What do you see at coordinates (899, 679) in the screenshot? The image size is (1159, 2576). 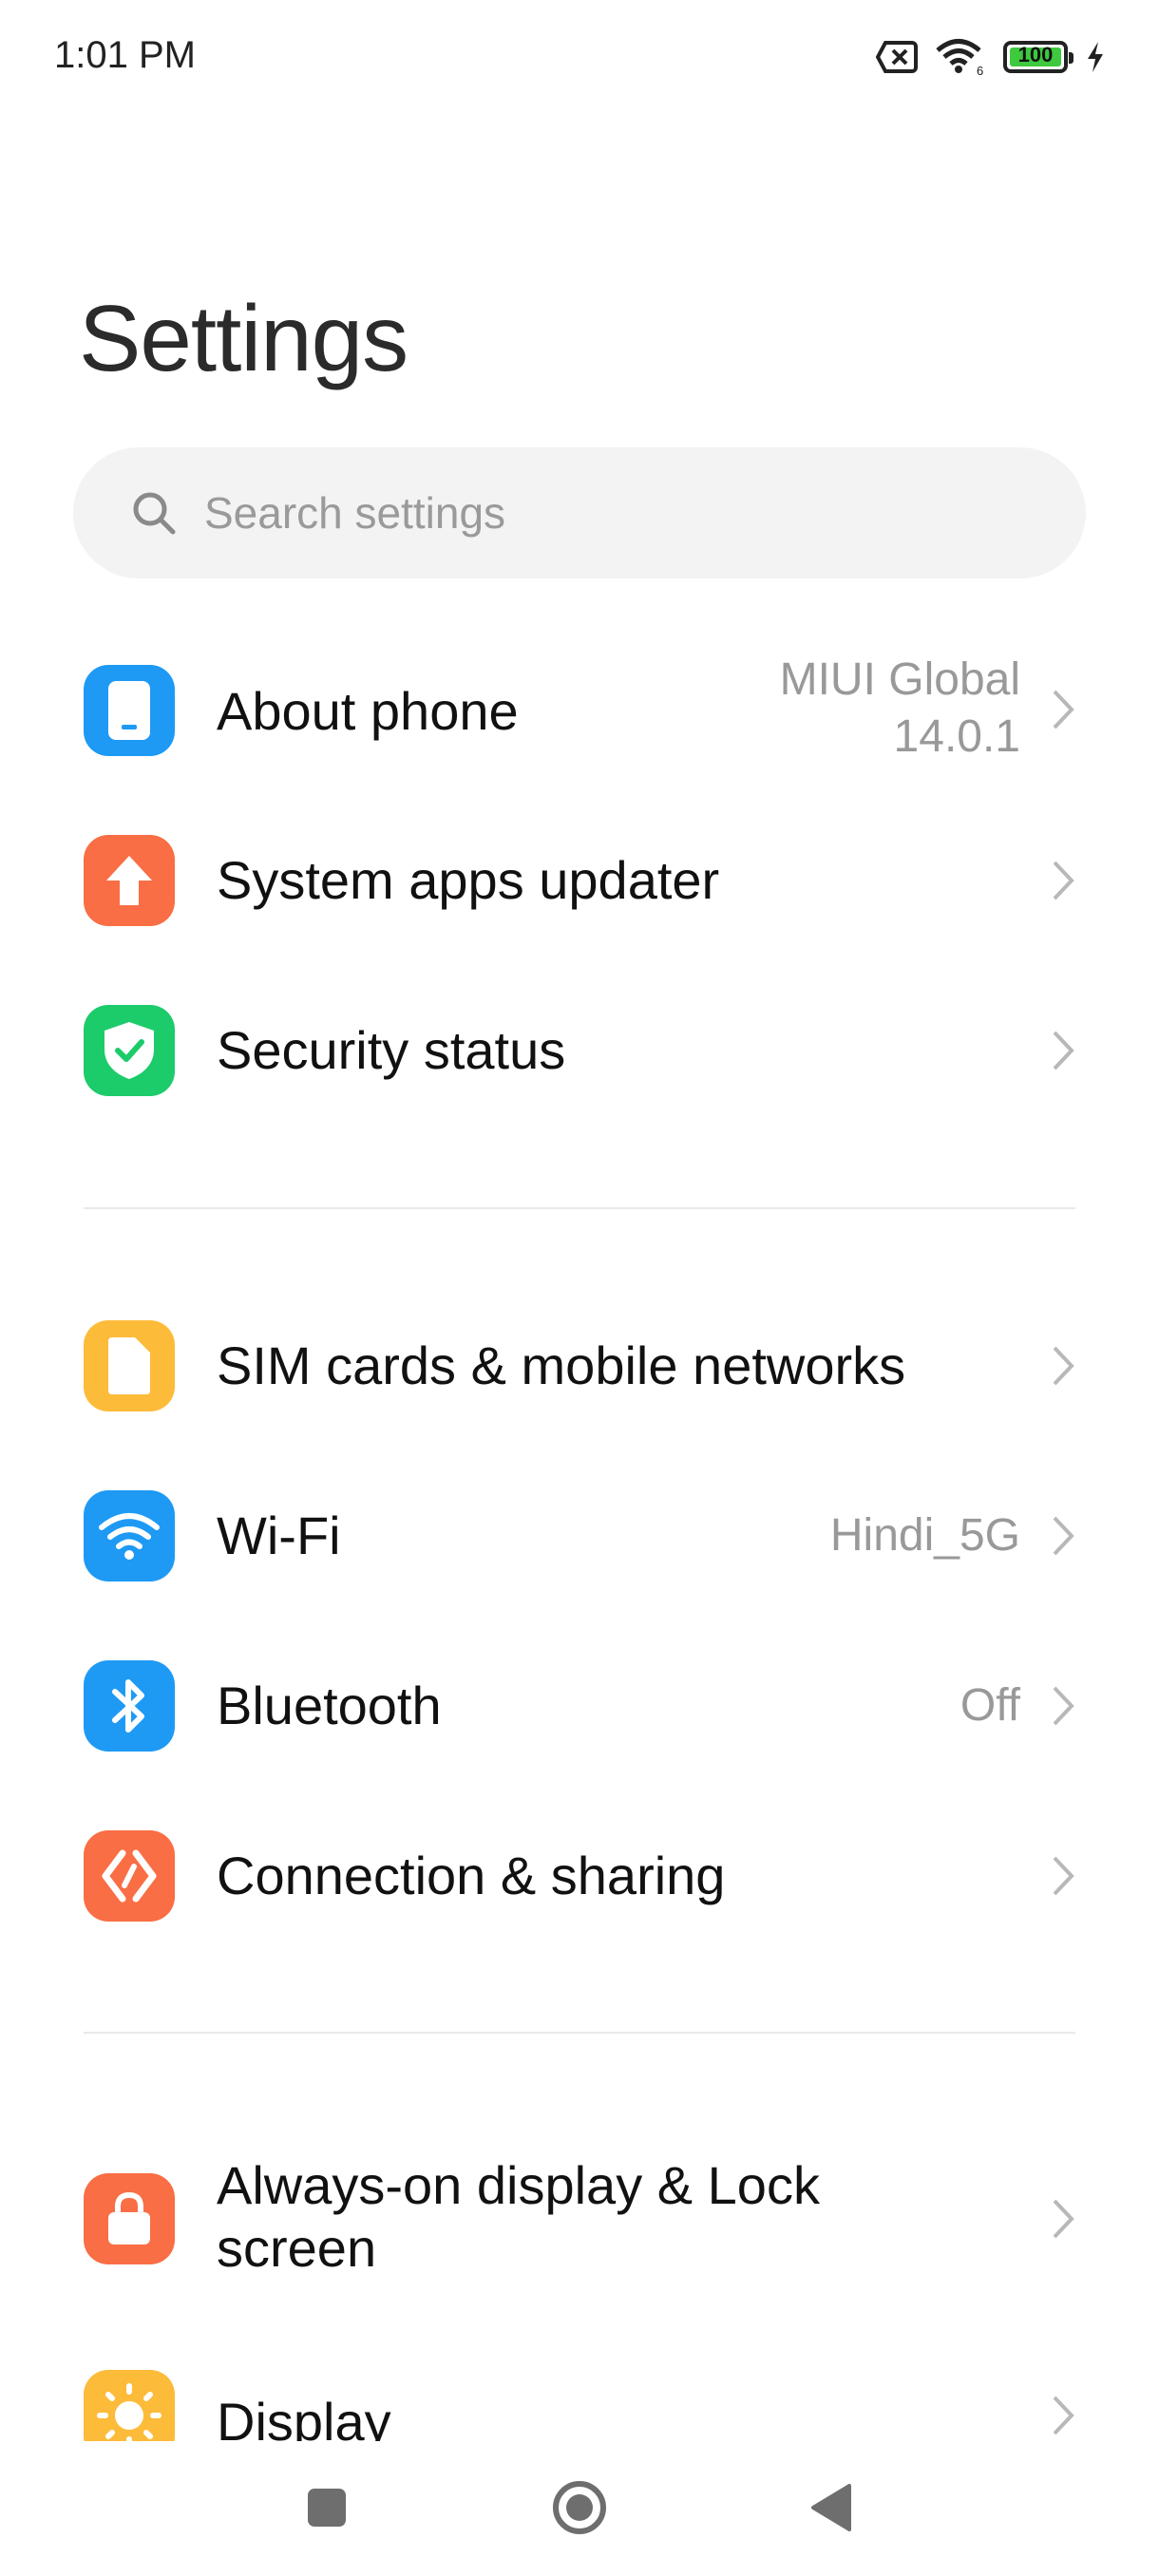 I see `value-line-1: MIUI Global` at bounding box center [899, 679].